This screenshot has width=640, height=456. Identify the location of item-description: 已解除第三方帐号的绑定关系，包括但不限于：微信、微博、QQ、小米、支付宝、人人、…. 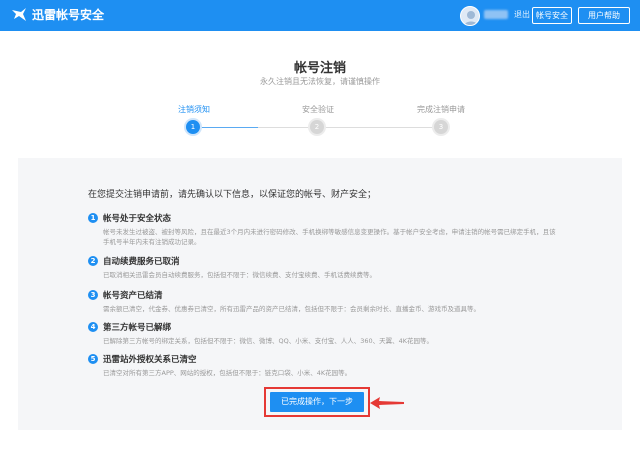
(268, 341).